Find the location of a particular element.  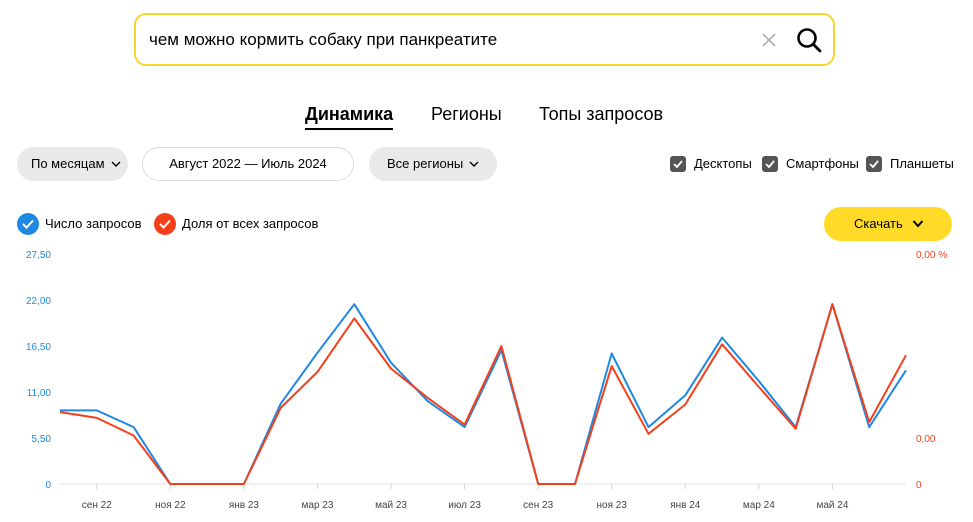

download-label: Скачать is located at coordinates (878, 223).